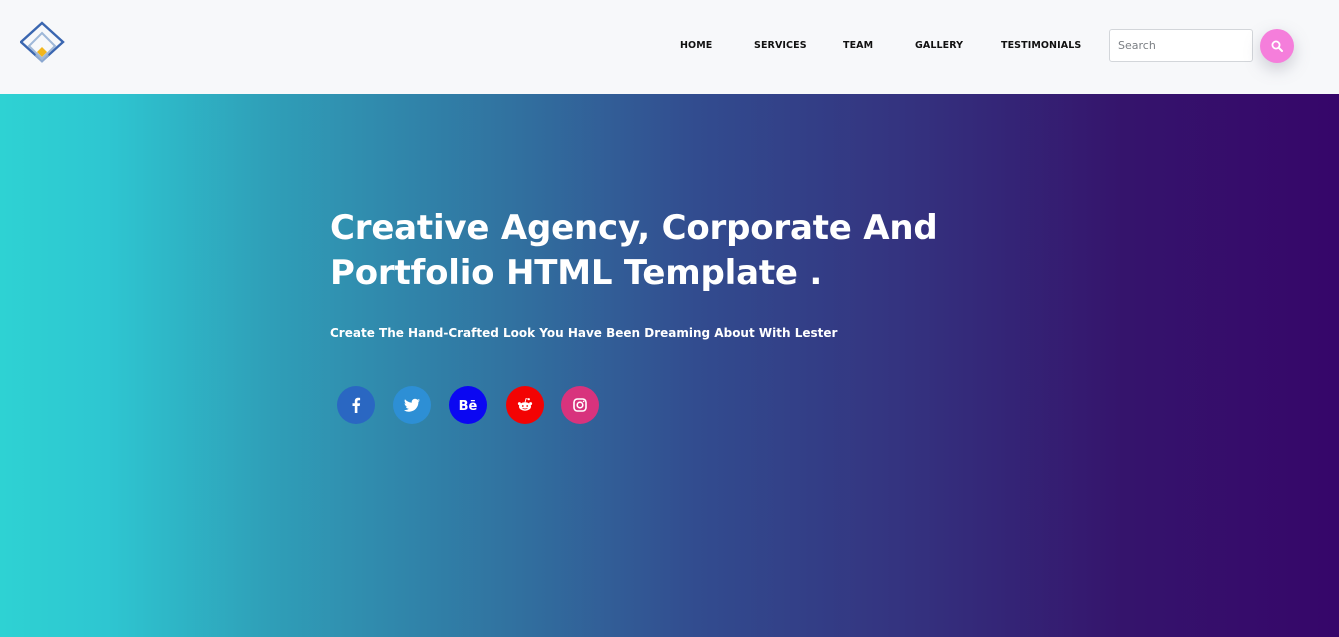 The height and width of the screenshot is (637, 1339). I want to click on instagram-icon, so click(580, 405).